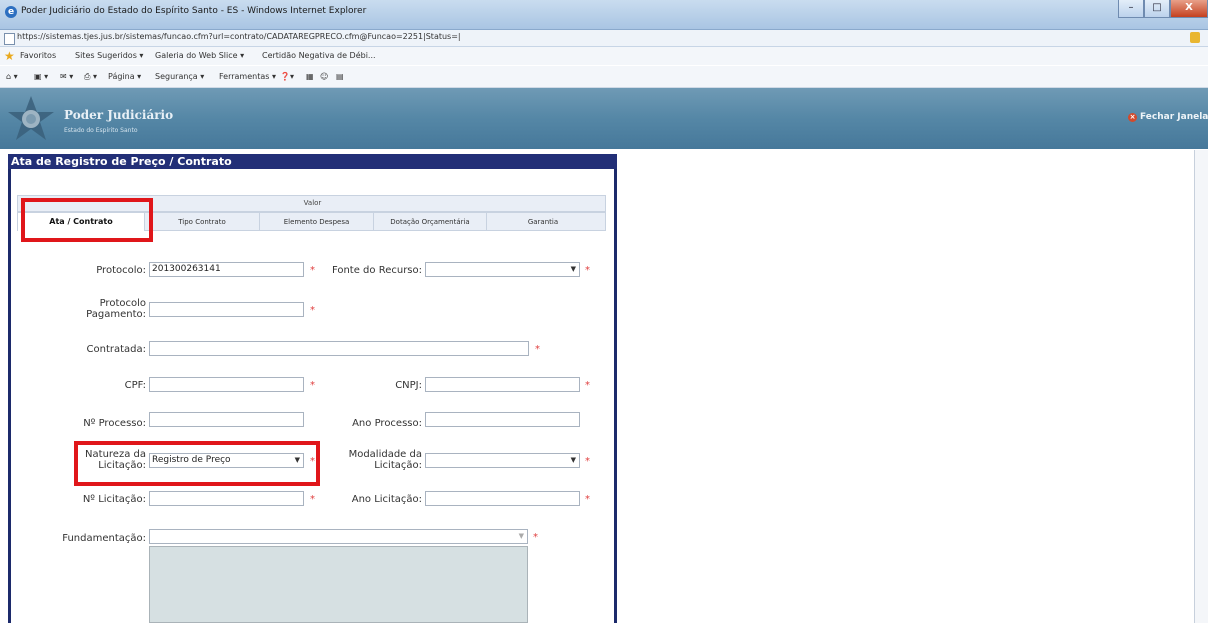 This screenshot has width=1208, height=623. I want to click on nro-processo-input, so click(226, 419).